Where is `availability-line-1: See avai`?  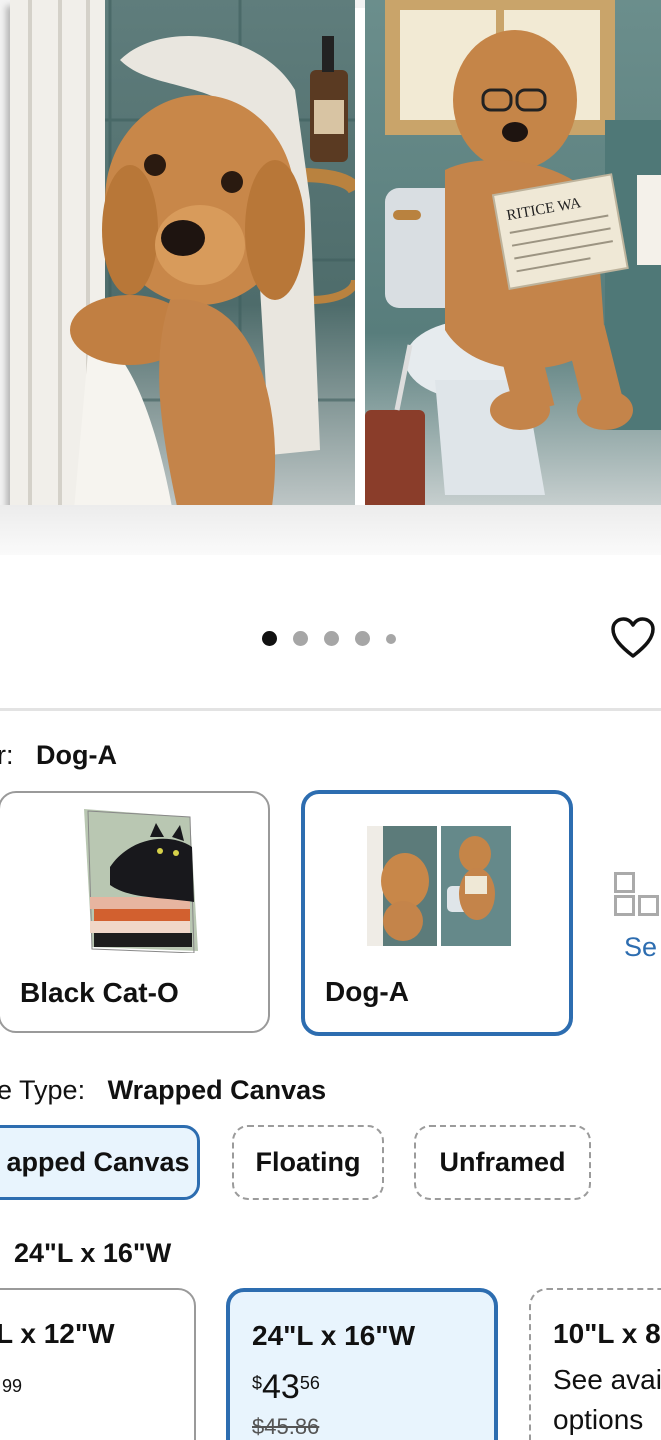 availability-line-1: See avai is located at coordinates (607, 1379).